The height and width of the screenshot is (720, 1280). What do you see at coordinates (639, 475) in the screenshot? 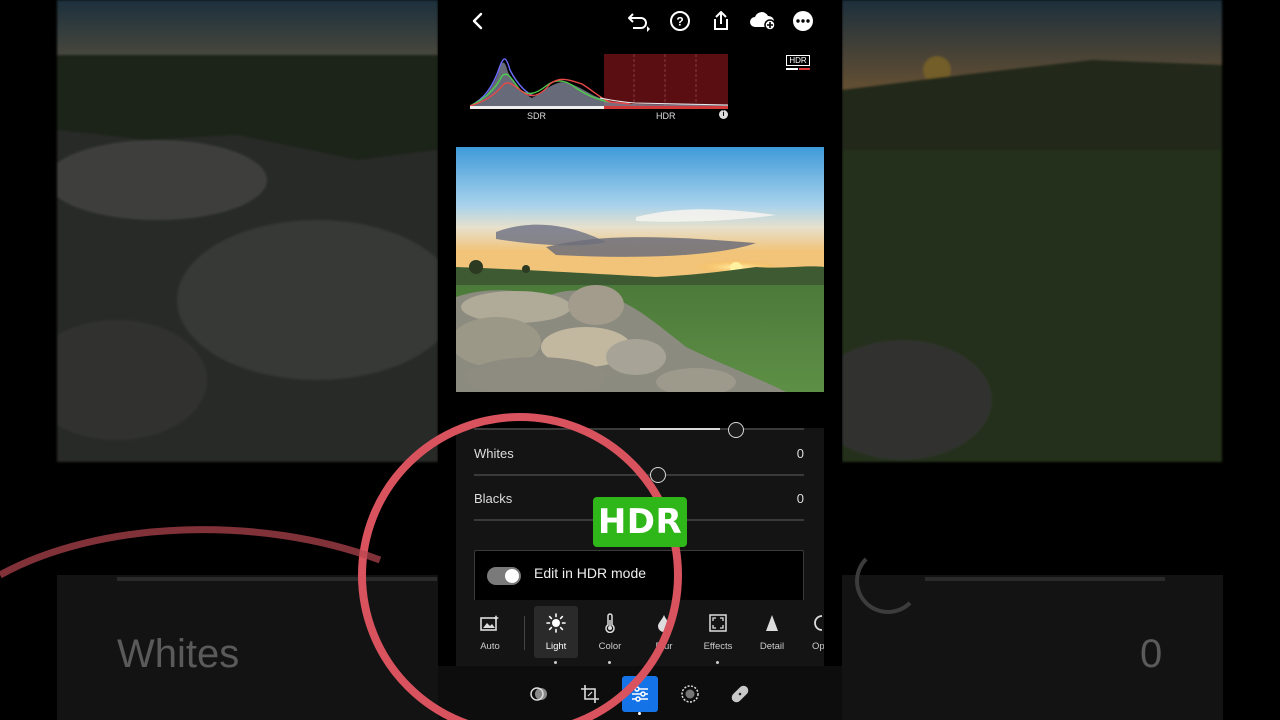
I see `whites-track` at bounding box center [639, 475].